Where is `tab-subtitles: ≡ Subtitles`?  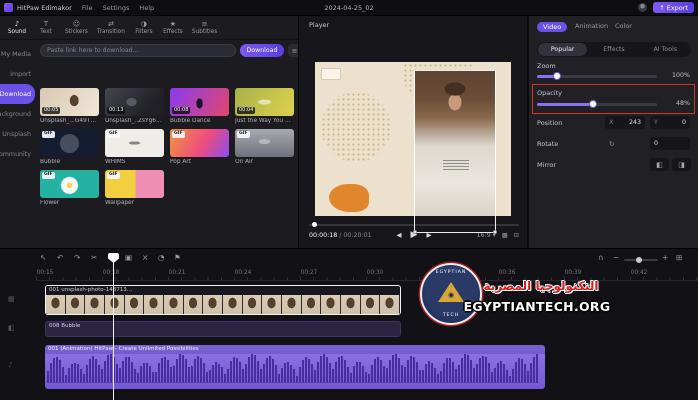
tab-subtitles: ≡ Subtitles is located at coordinates (204, 27).